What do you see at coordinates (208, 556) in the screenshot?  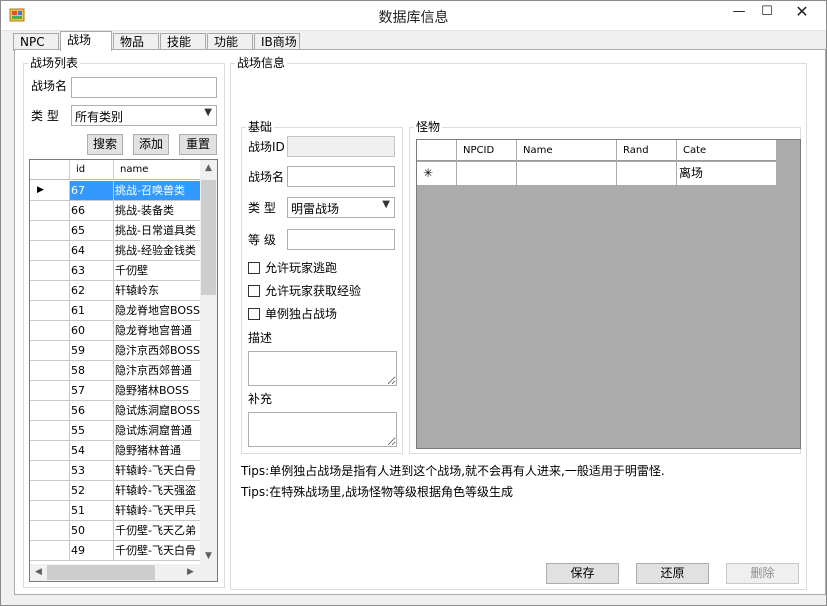 I see `scroll-down-icon: ▼` at bounding box center [208, 556].